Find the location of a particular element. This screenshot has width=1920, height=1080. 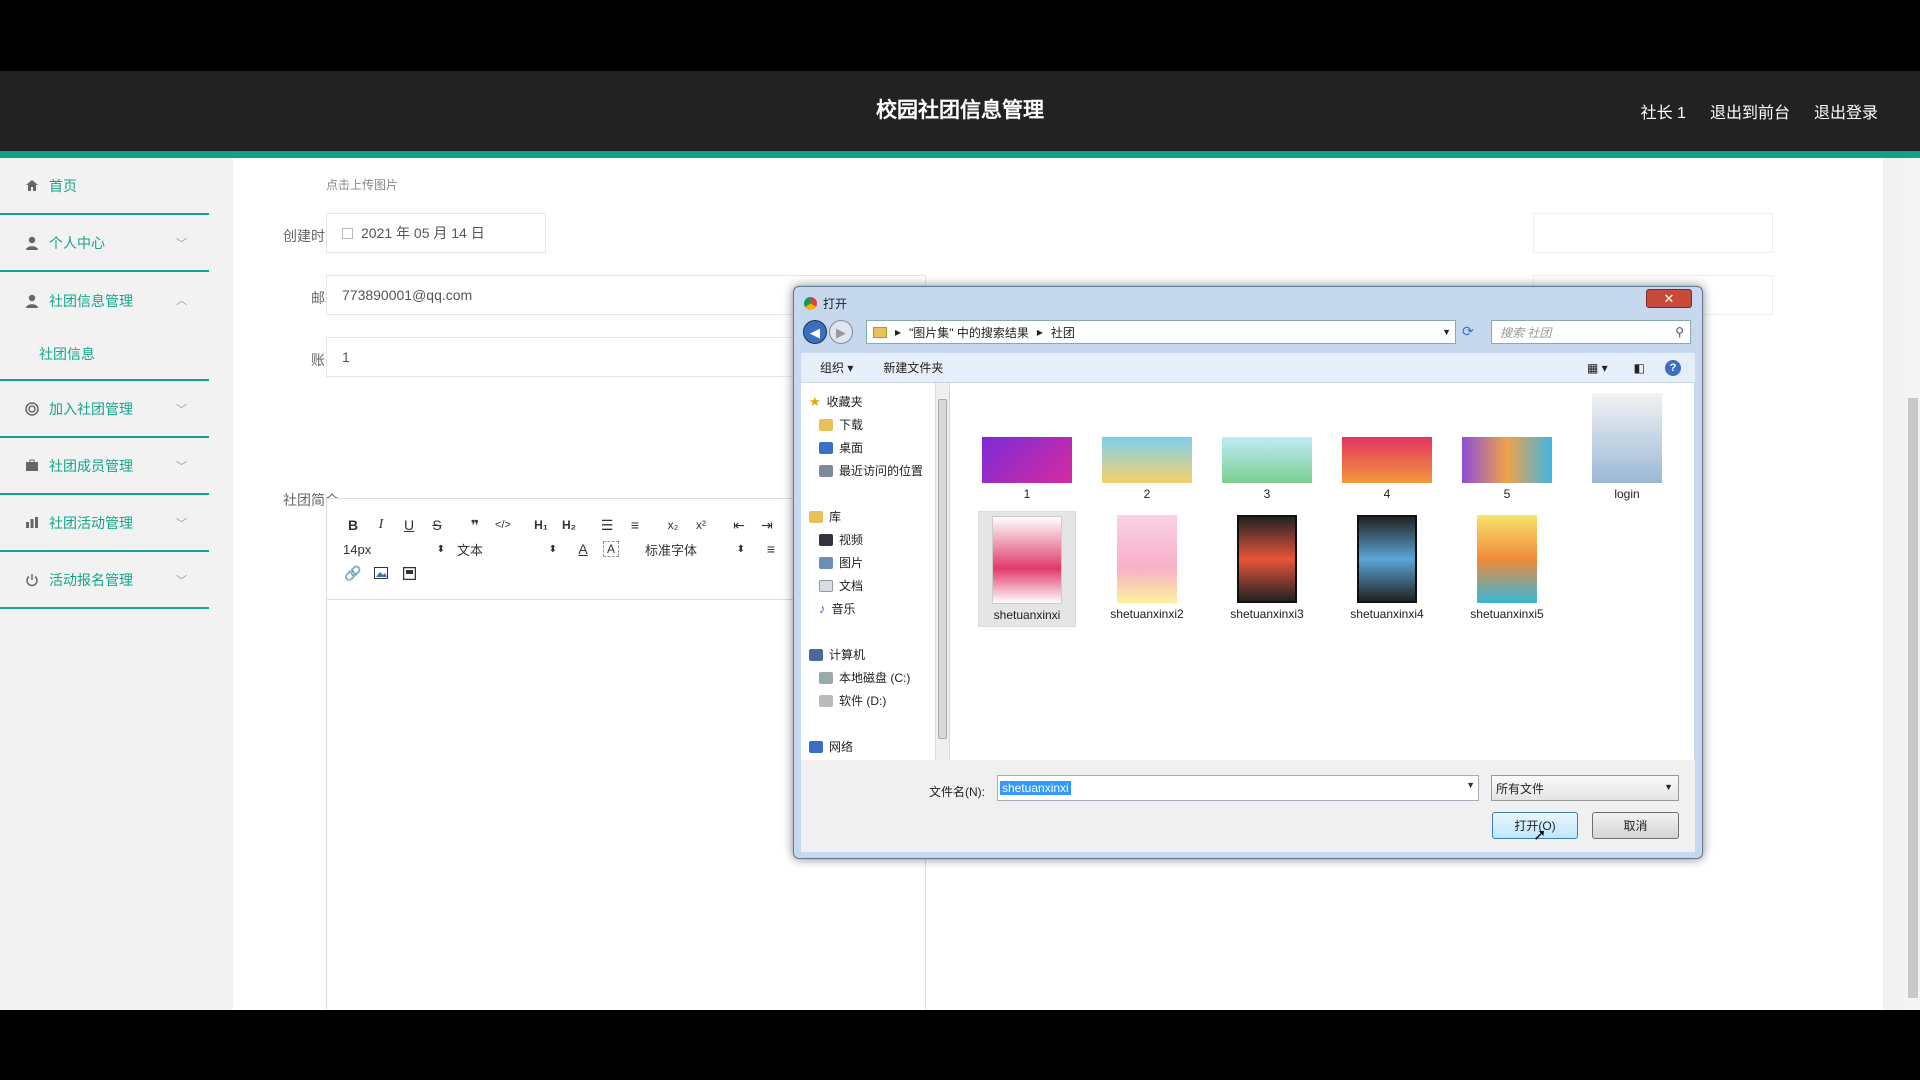

sidebar-subitem-club-info: 社团信息 is located at coordinates (104, 355).